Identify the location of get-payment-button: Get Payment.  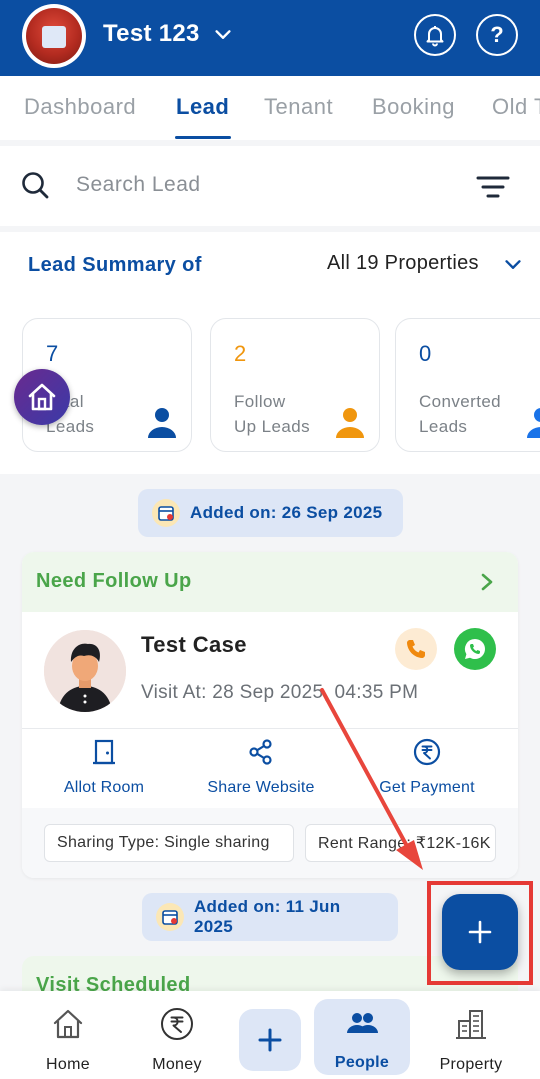
(427, 767).